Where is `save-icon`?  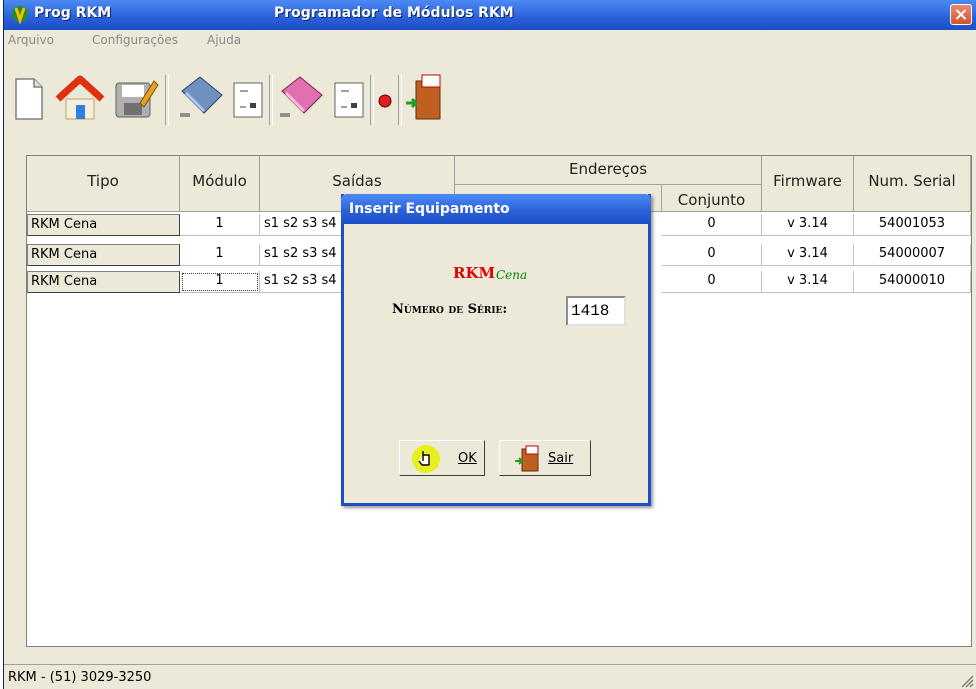 save-icon is located at coordinates (135, 99).